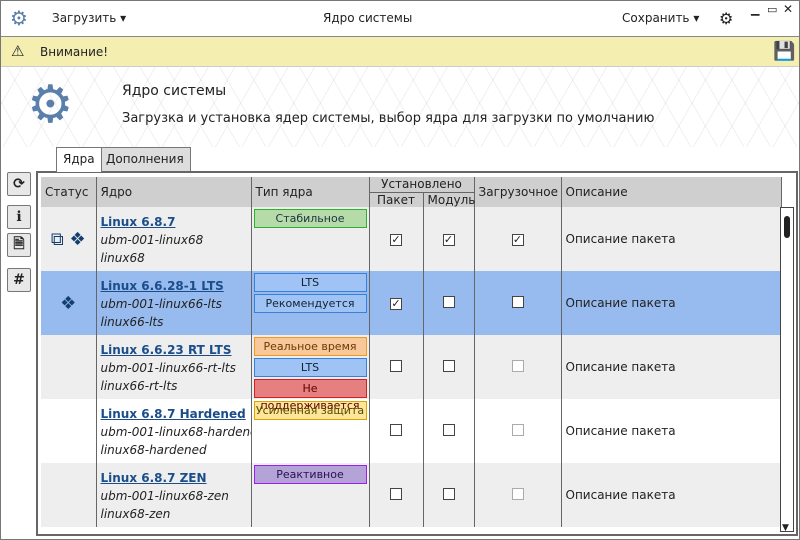 The height and width of the screenshot is (540, 800). What do you see at coordinates (153, 450) in the screenshot?
I see `kernel-module: linux68-hardened` at bounding box center [153, 450].